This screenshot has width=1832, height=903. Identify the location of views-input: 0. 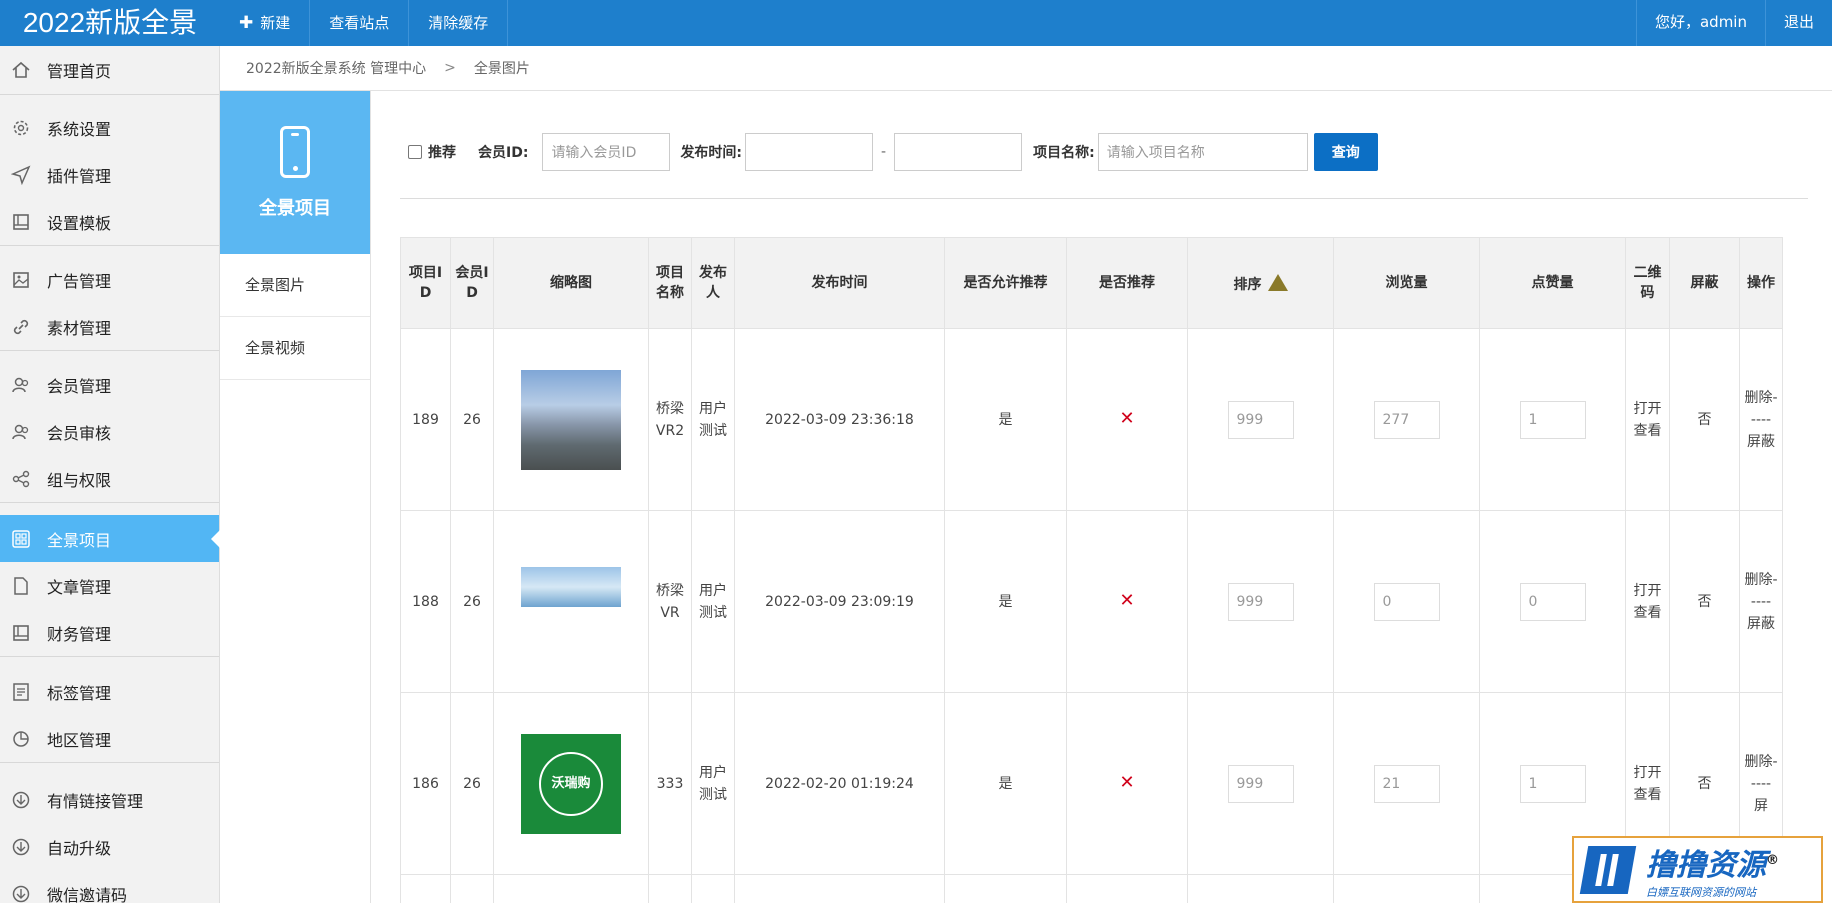
(1406, 601).